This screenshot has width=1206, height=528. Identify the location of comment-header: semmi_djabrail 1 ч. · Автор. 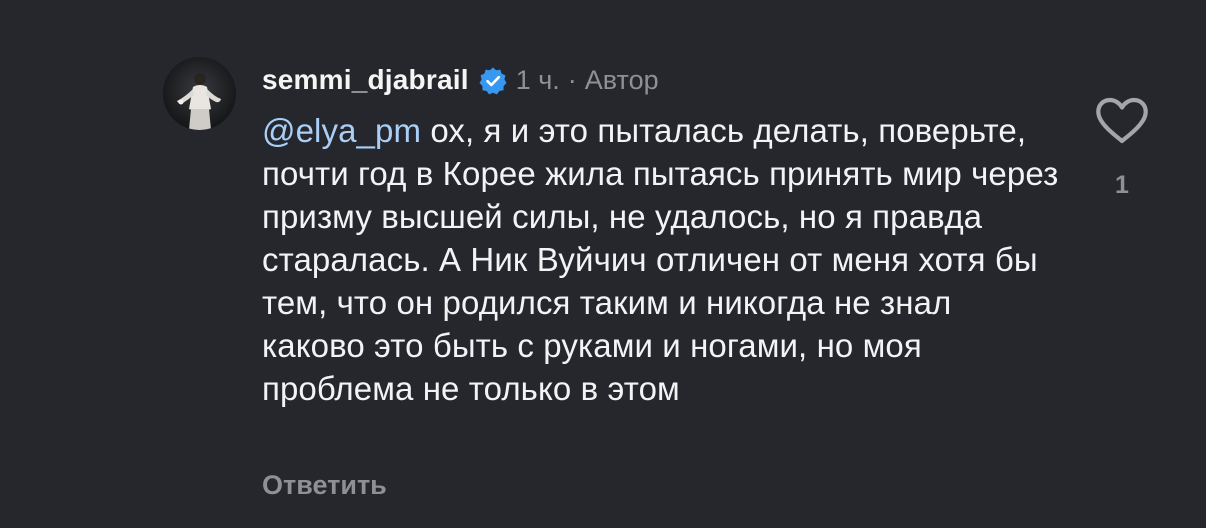
(460, 80).